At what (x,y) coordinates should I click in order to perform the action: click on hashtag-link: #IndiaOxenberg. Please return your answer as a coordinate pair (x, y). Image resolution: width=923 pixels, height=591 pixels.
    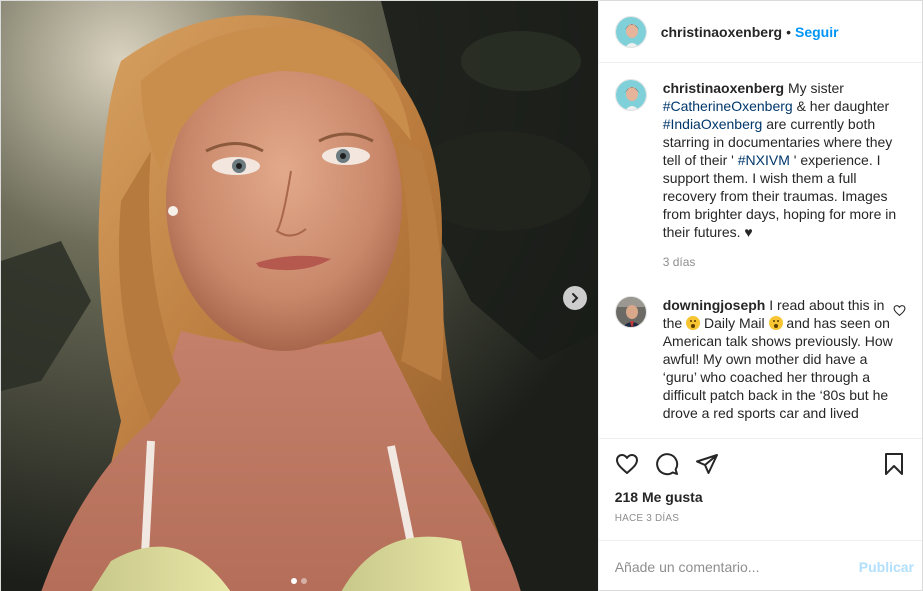
    Looking at the image, I should click on (713, 124).